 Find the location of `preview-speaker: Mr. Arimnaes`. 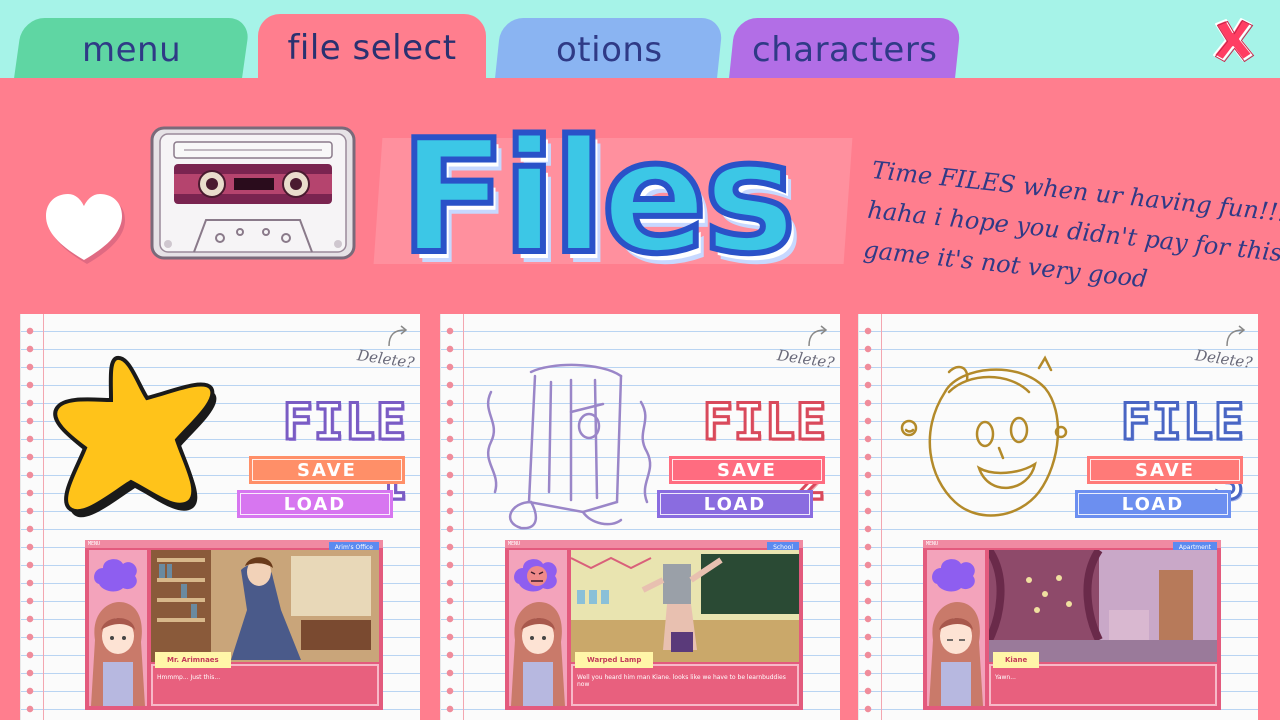

preview-speaker: Mr. Arimnaes is located at coordinates (193, 660).